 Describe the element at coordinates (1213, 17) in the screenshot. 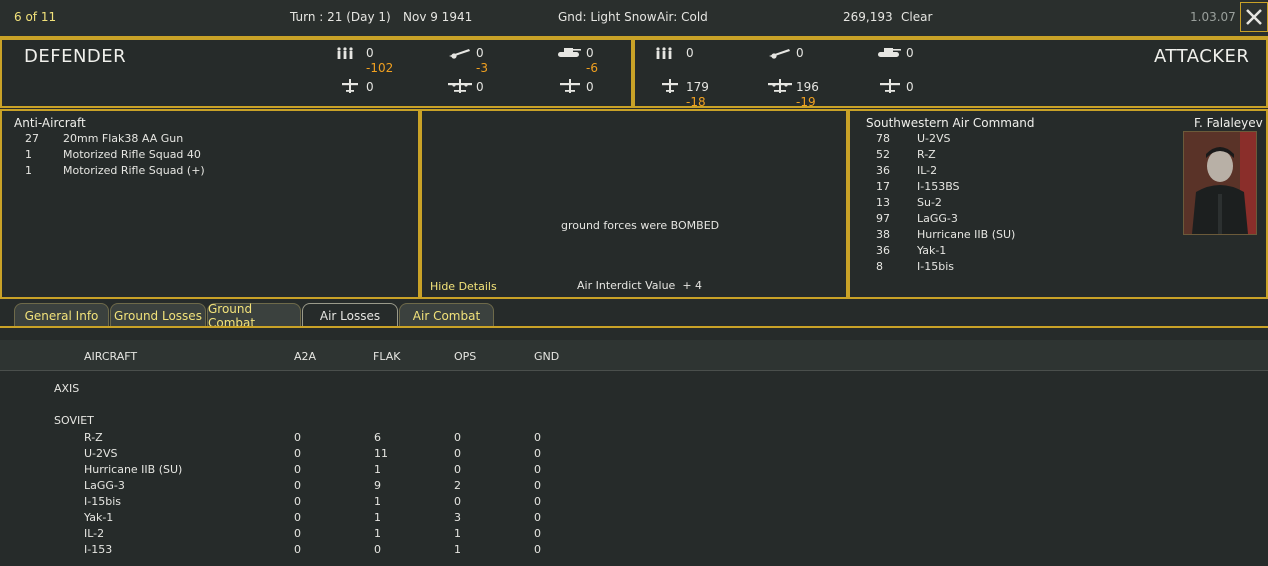

I see `version-label: 1.03.07` at that location.